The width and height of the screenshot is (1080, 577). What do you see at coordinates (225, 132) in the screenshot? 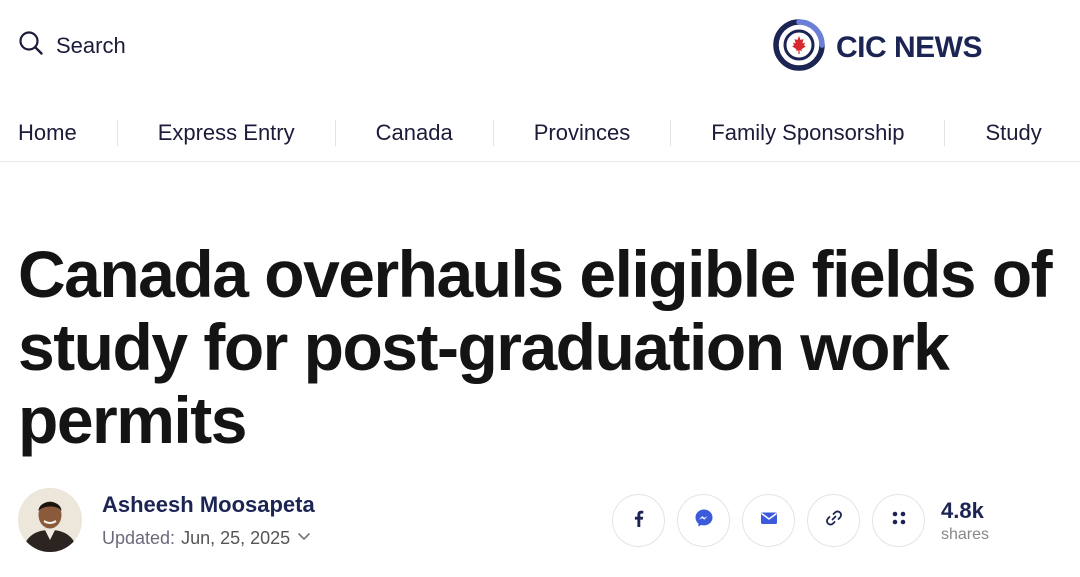
I see `nav-item-express-entry: Express Entry` at bounding box center [225, 132].